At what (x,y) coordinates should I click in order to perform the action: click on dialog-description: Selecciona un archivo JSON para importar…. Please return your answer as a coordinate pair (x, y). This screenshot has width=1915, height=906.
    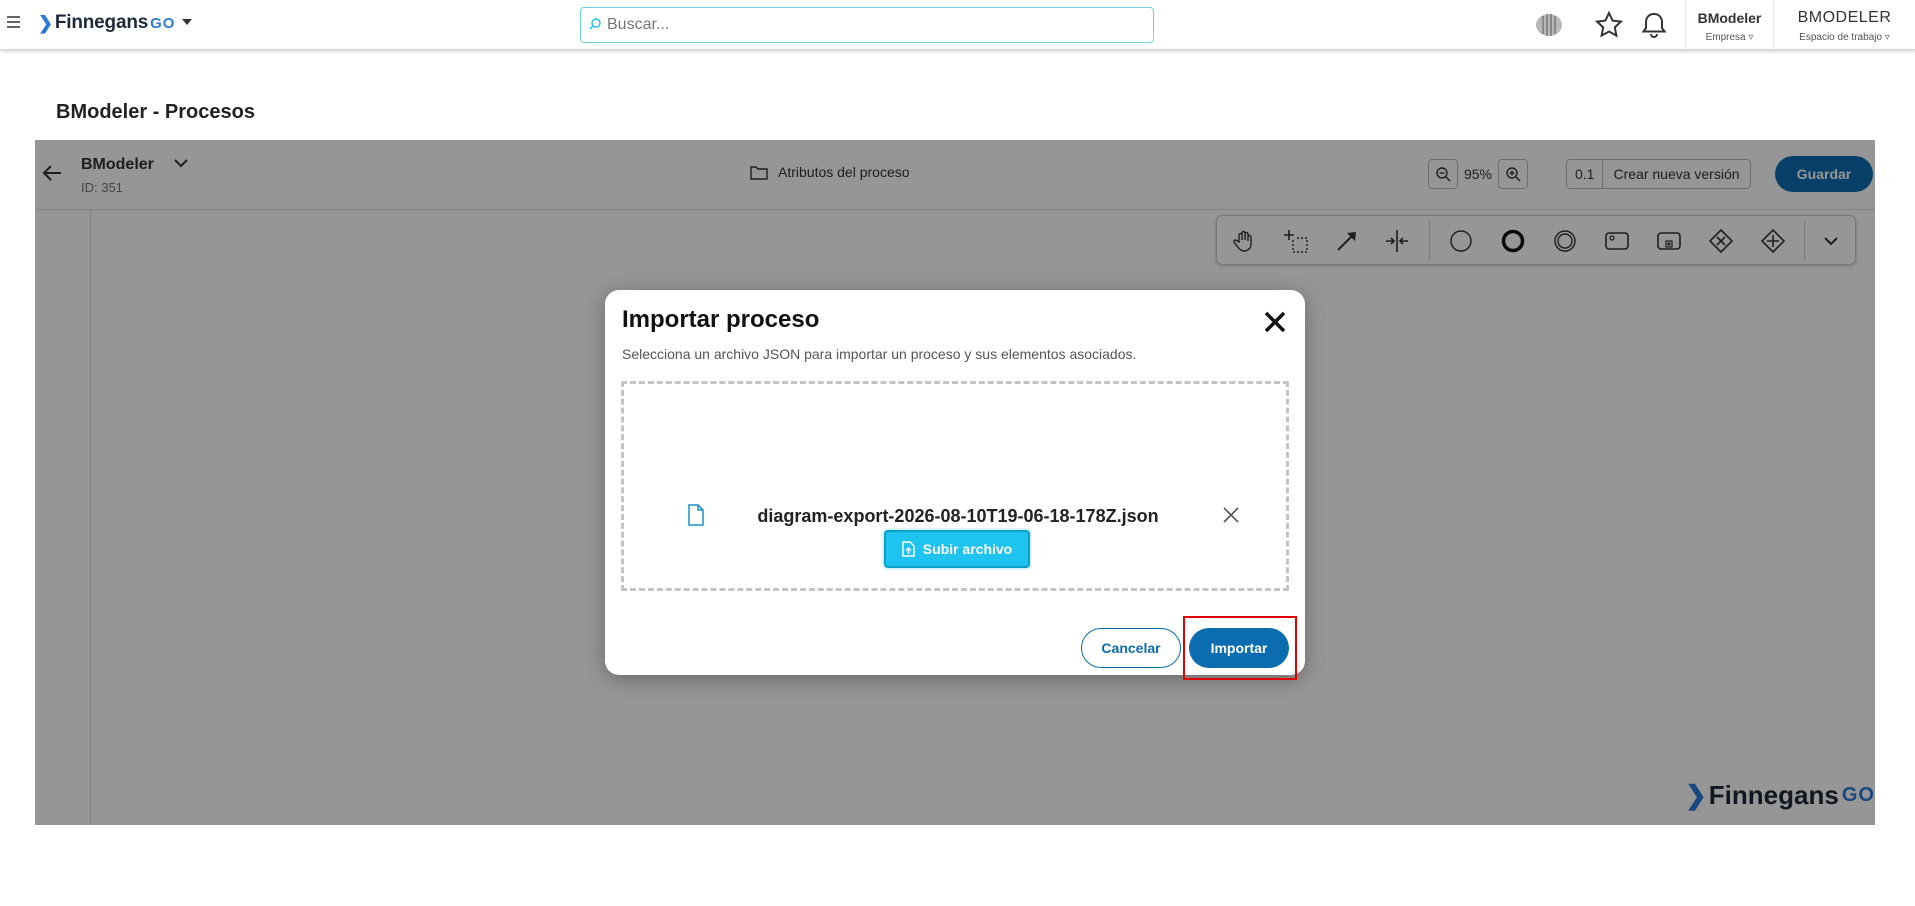
    Looking at the image, I should click on (879, 354).